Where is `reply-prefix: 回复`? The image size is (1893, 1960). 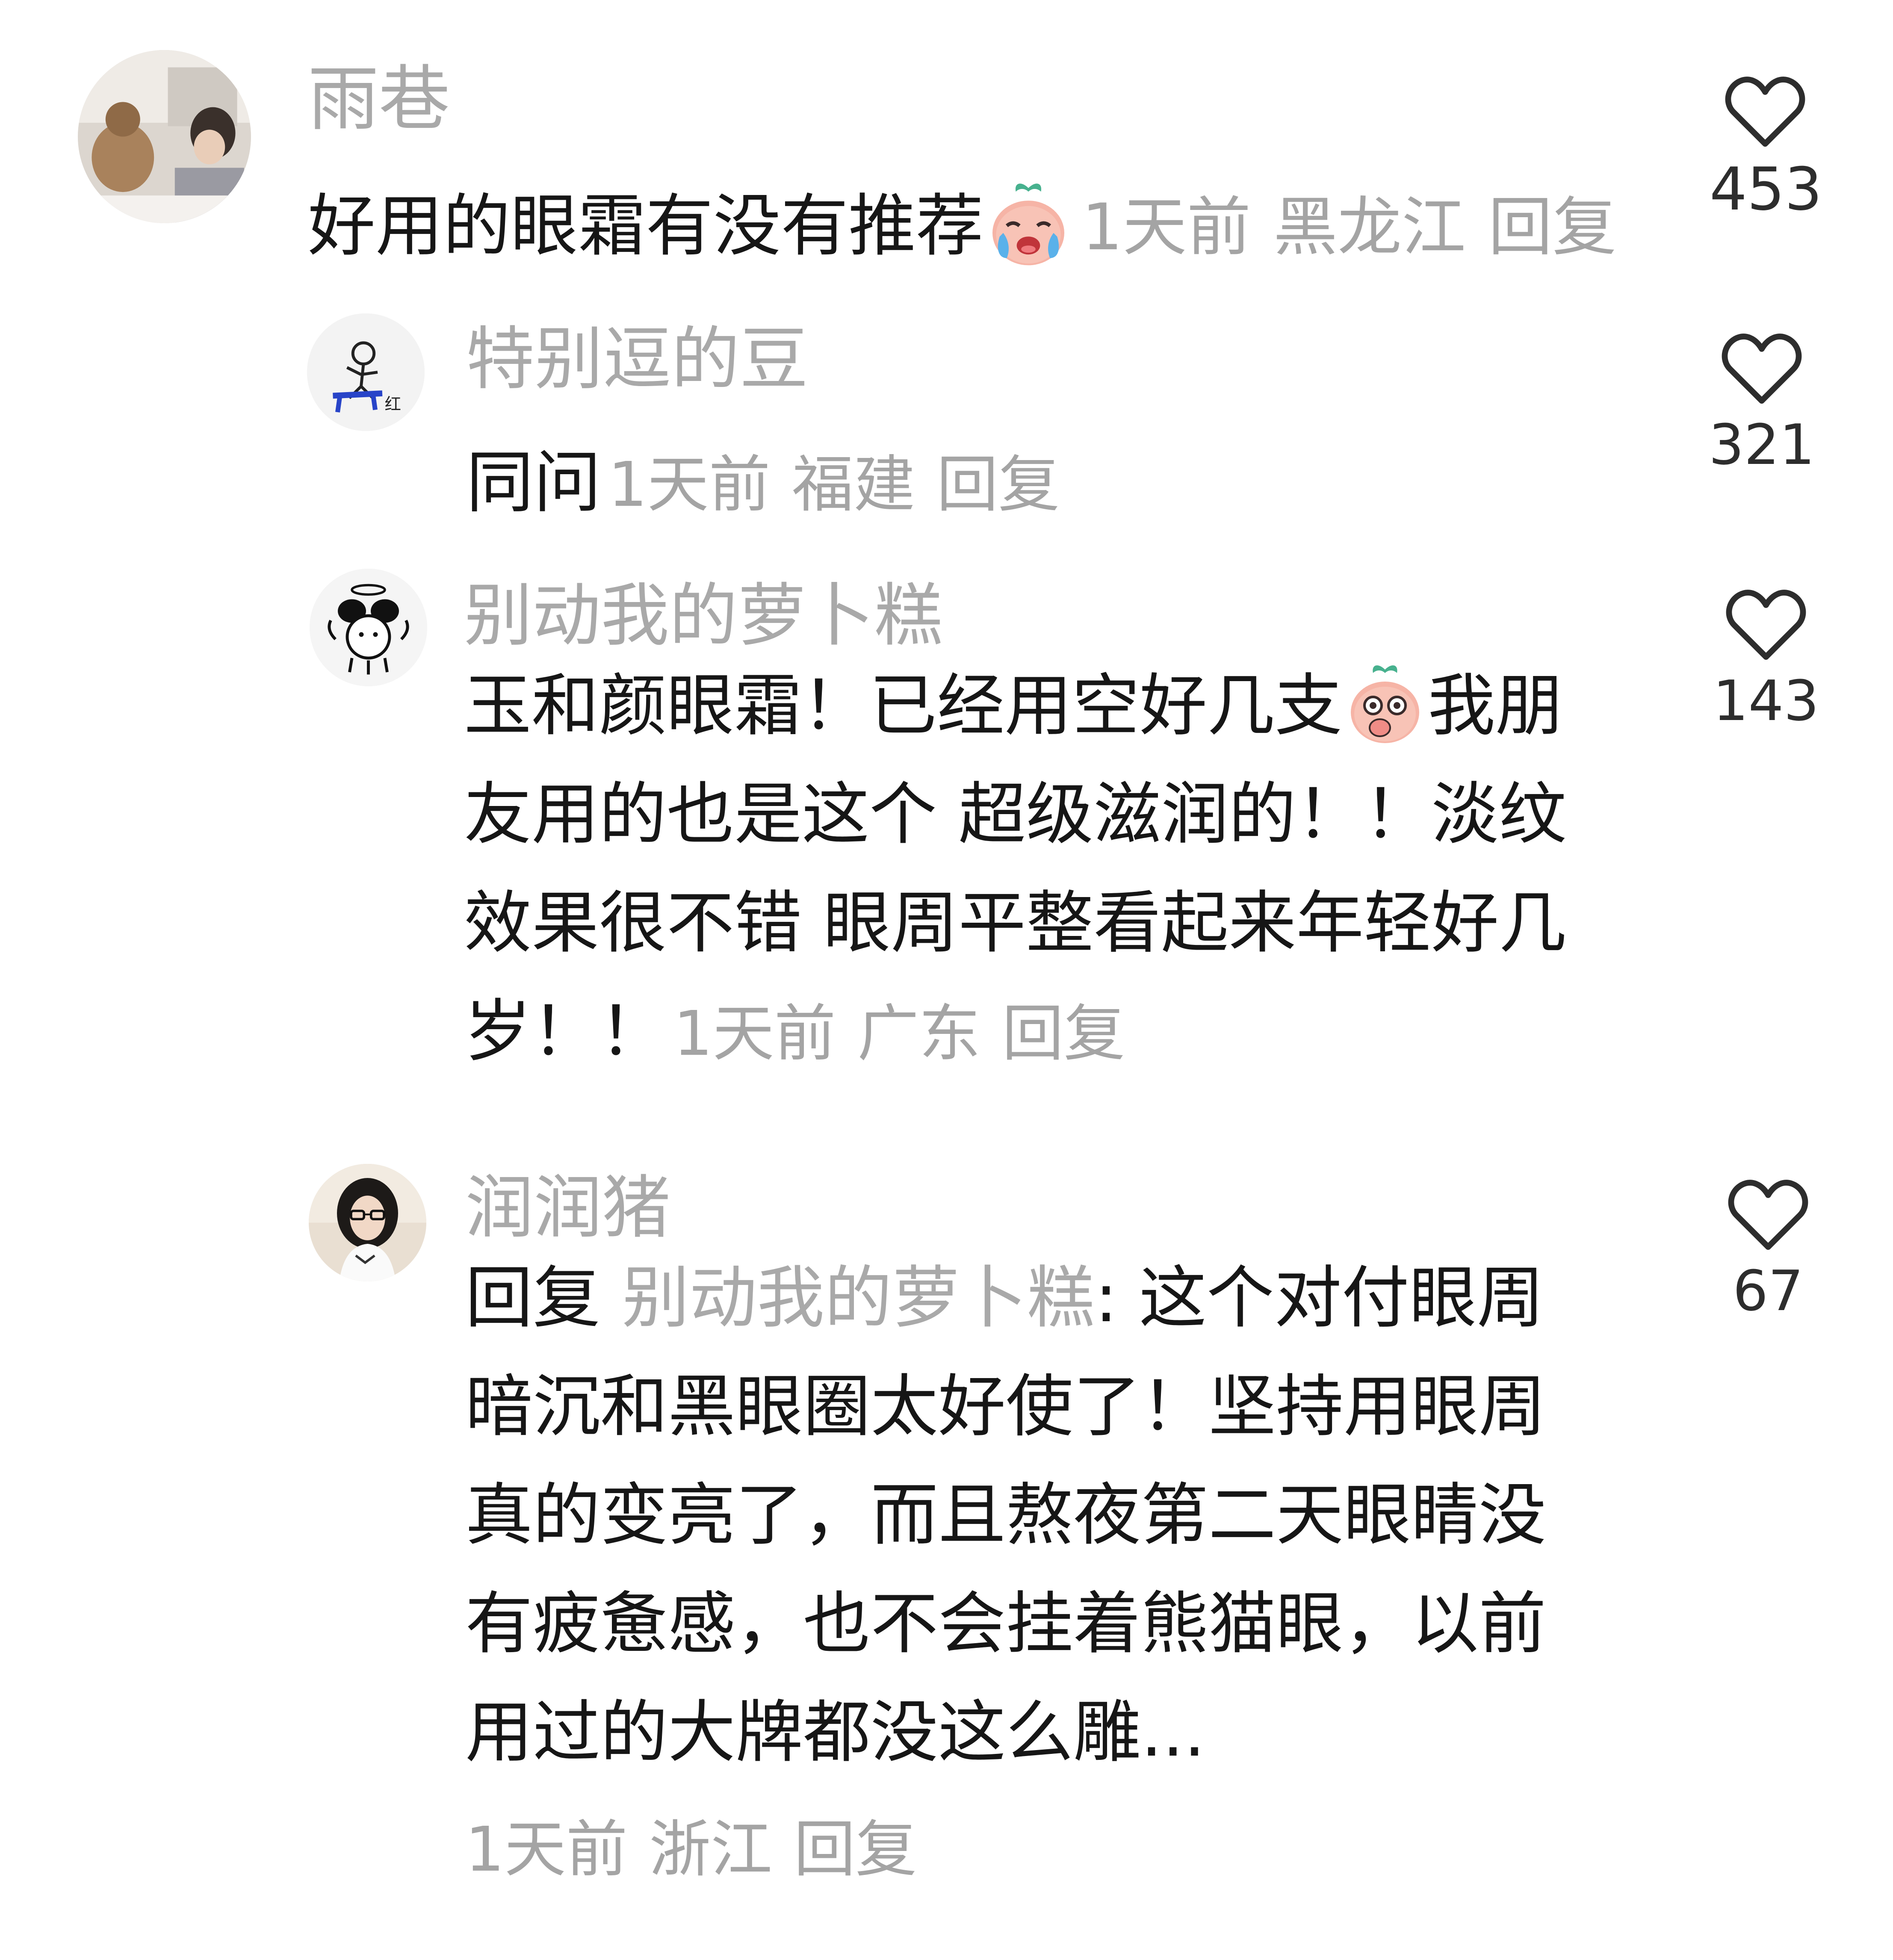
reply-prefix: 回复 is located at coordinates (532, 1298).